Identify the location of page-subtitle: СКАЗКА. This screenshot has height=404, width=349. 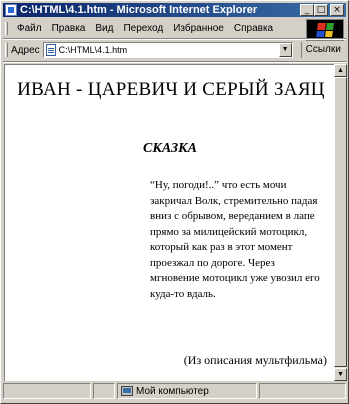
(170, 148).